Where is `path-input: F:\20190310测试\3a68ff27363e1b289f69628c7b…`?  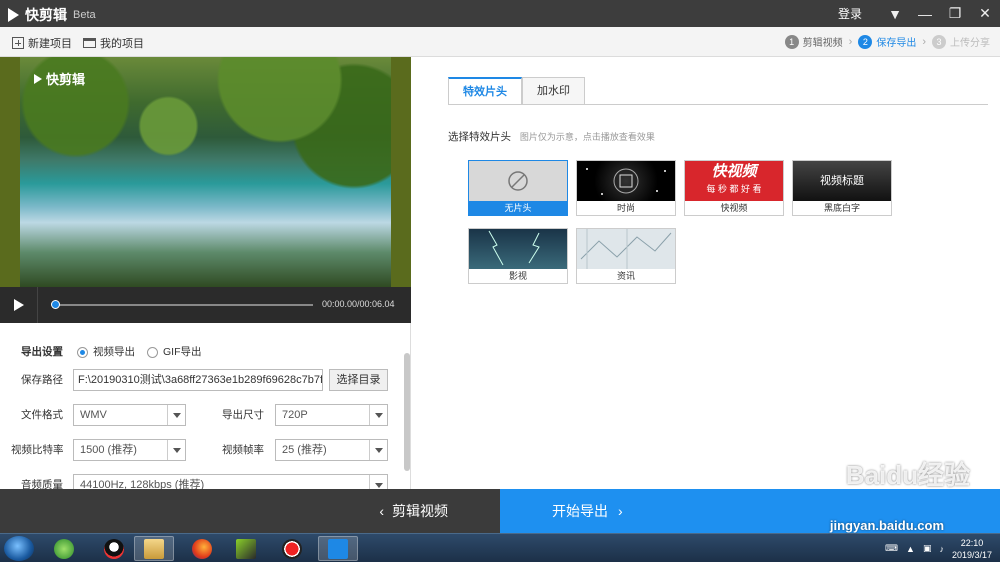
path-input: F:\20190310测试\3a68ff27363e1b289f69628c7b… is located at coordinates (198, 380).